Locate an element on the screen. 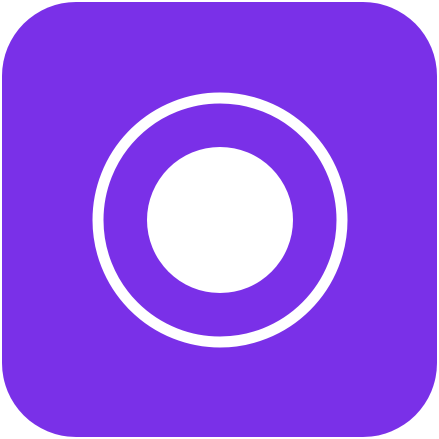  record-inner-dot is located at coordinates (219, 219).